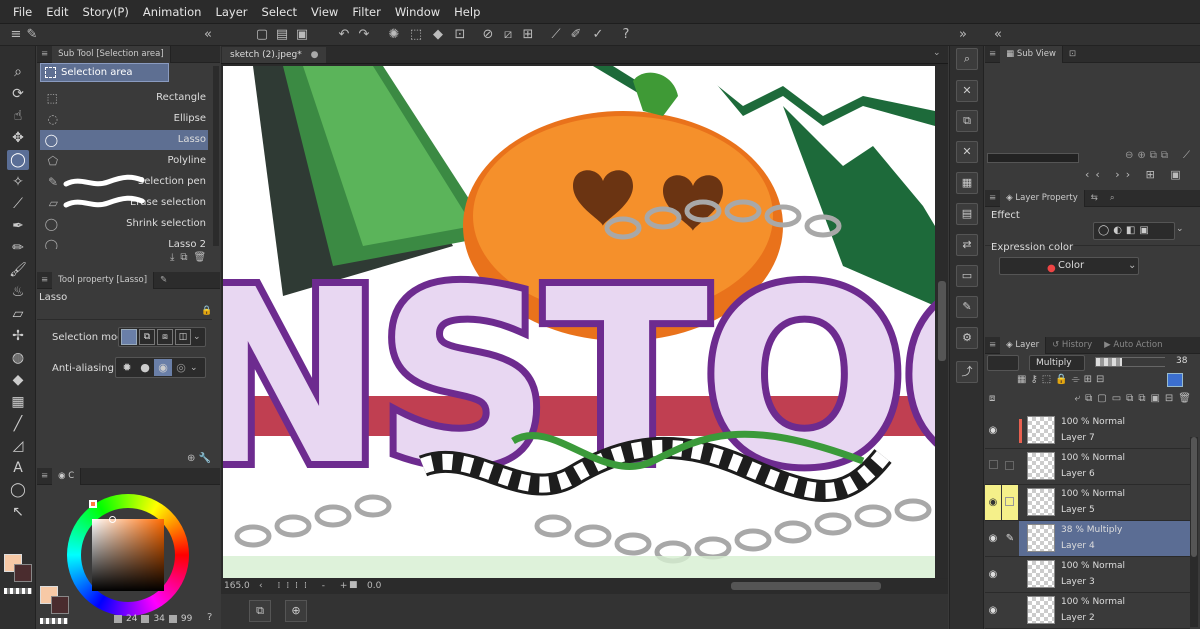 The image size is (1200, 629). What do you see at coordinates (1148, 155) in the screenshot?
I see `subview-zoom-buttons: ⊖⊕⧉⧉` at bounding box center [1148, 155].